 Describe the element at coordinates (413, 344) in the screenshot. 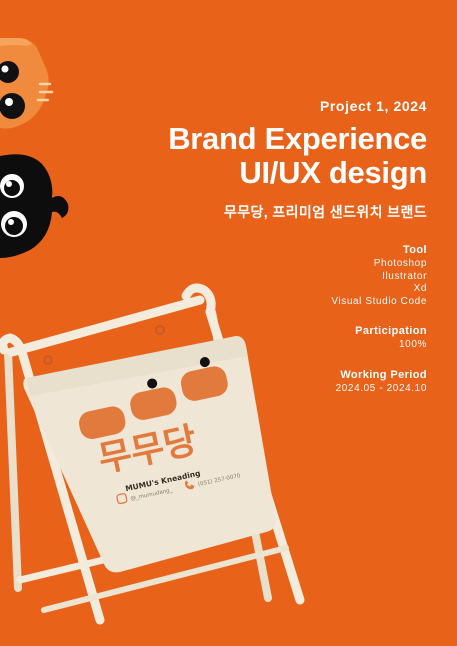

I see `participation-value: 100%` at that location.